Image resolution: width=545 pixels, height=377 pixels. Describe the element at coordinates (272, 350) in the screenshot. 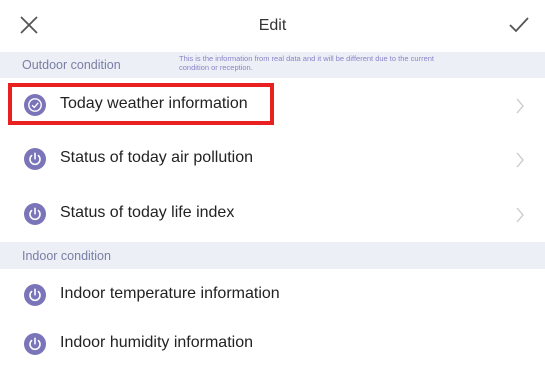

I see `list-item-indoor-humidity: Indoor humidity information` at that location.